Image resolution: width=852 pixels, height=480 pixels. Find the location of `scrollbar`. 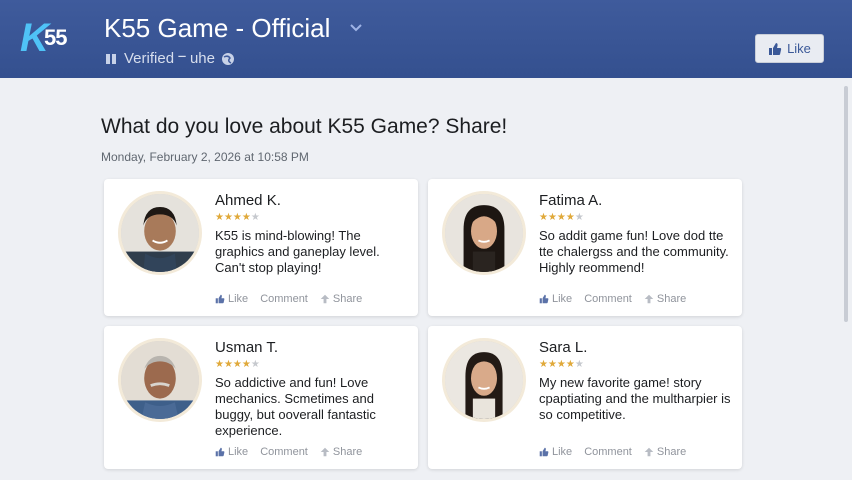

scrollbar is located at coordinates (846, 280).